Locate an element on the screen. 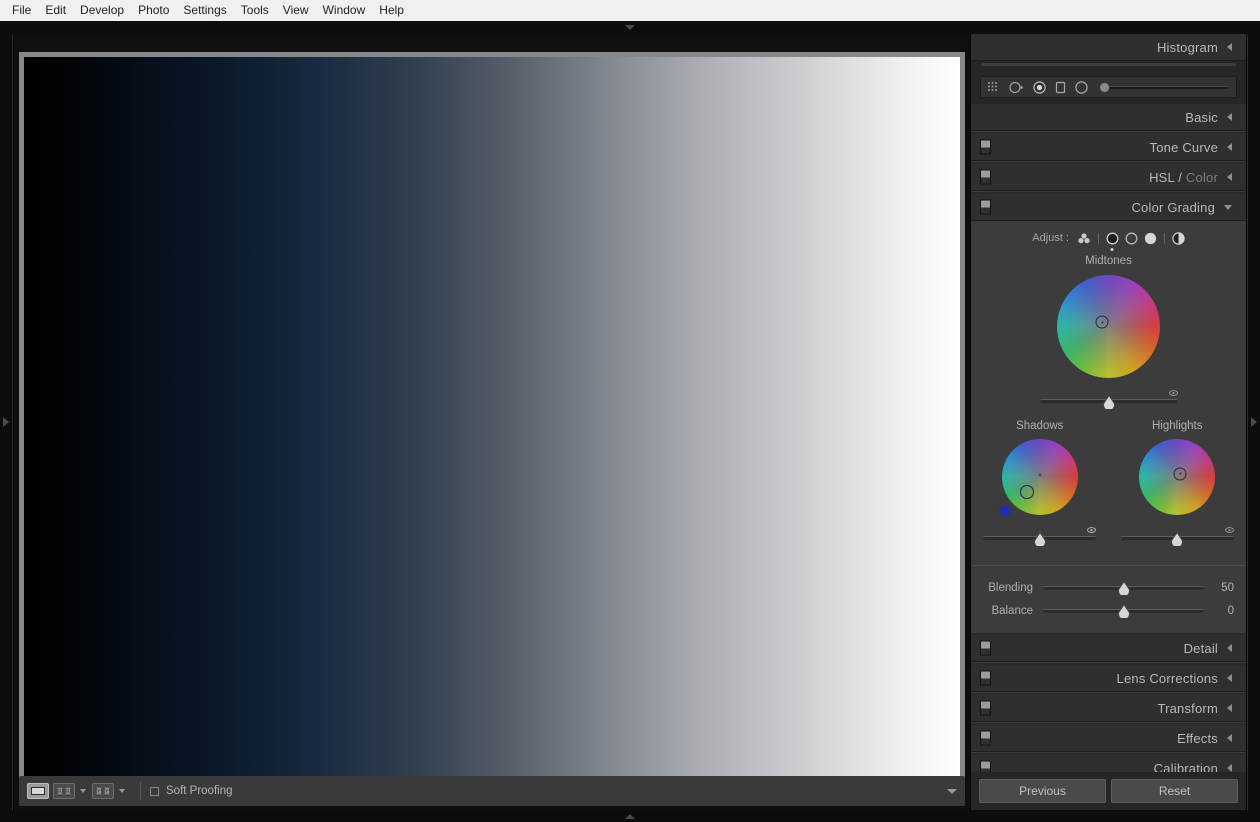  before-after-lr-dropdown-icon is located at coordinates (83, 791).